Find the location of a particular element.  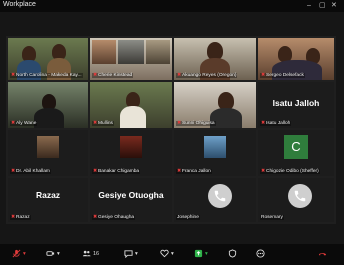

participant-name: Chigozie Odibo (Sheffer) is located at coordinates (292, 171).